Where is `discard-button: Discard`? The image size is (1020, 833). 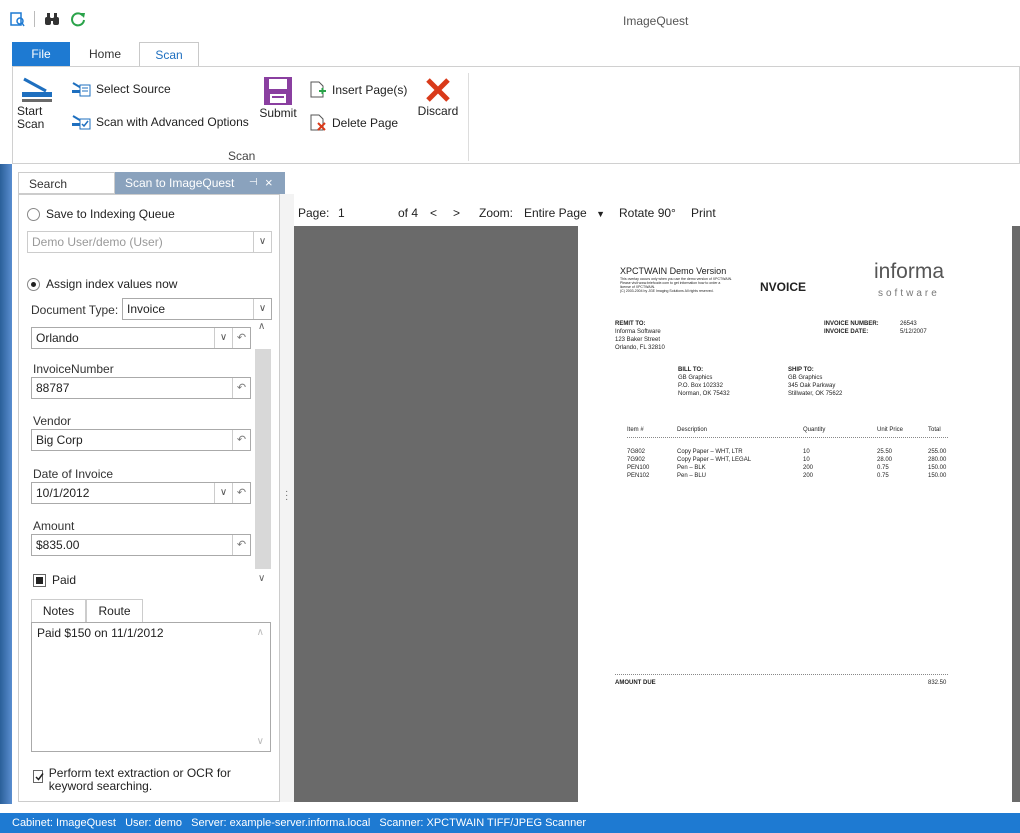
discard-button: Discard is located at coordinates (438, 96).